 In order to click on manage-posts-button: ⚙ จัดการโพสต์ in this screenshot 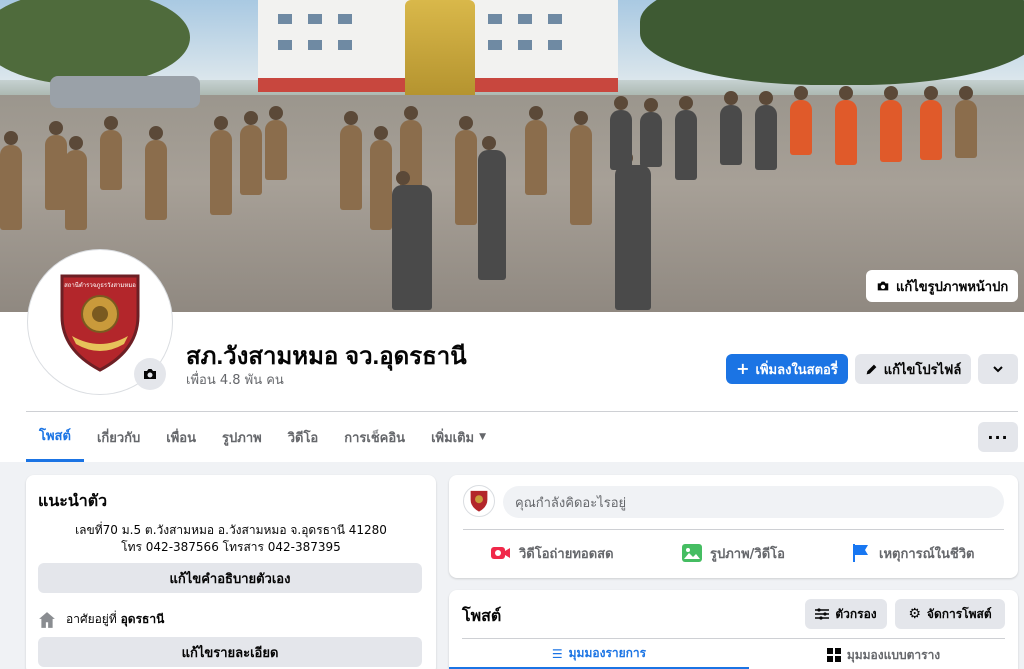, I will do `click(950, 614)`.